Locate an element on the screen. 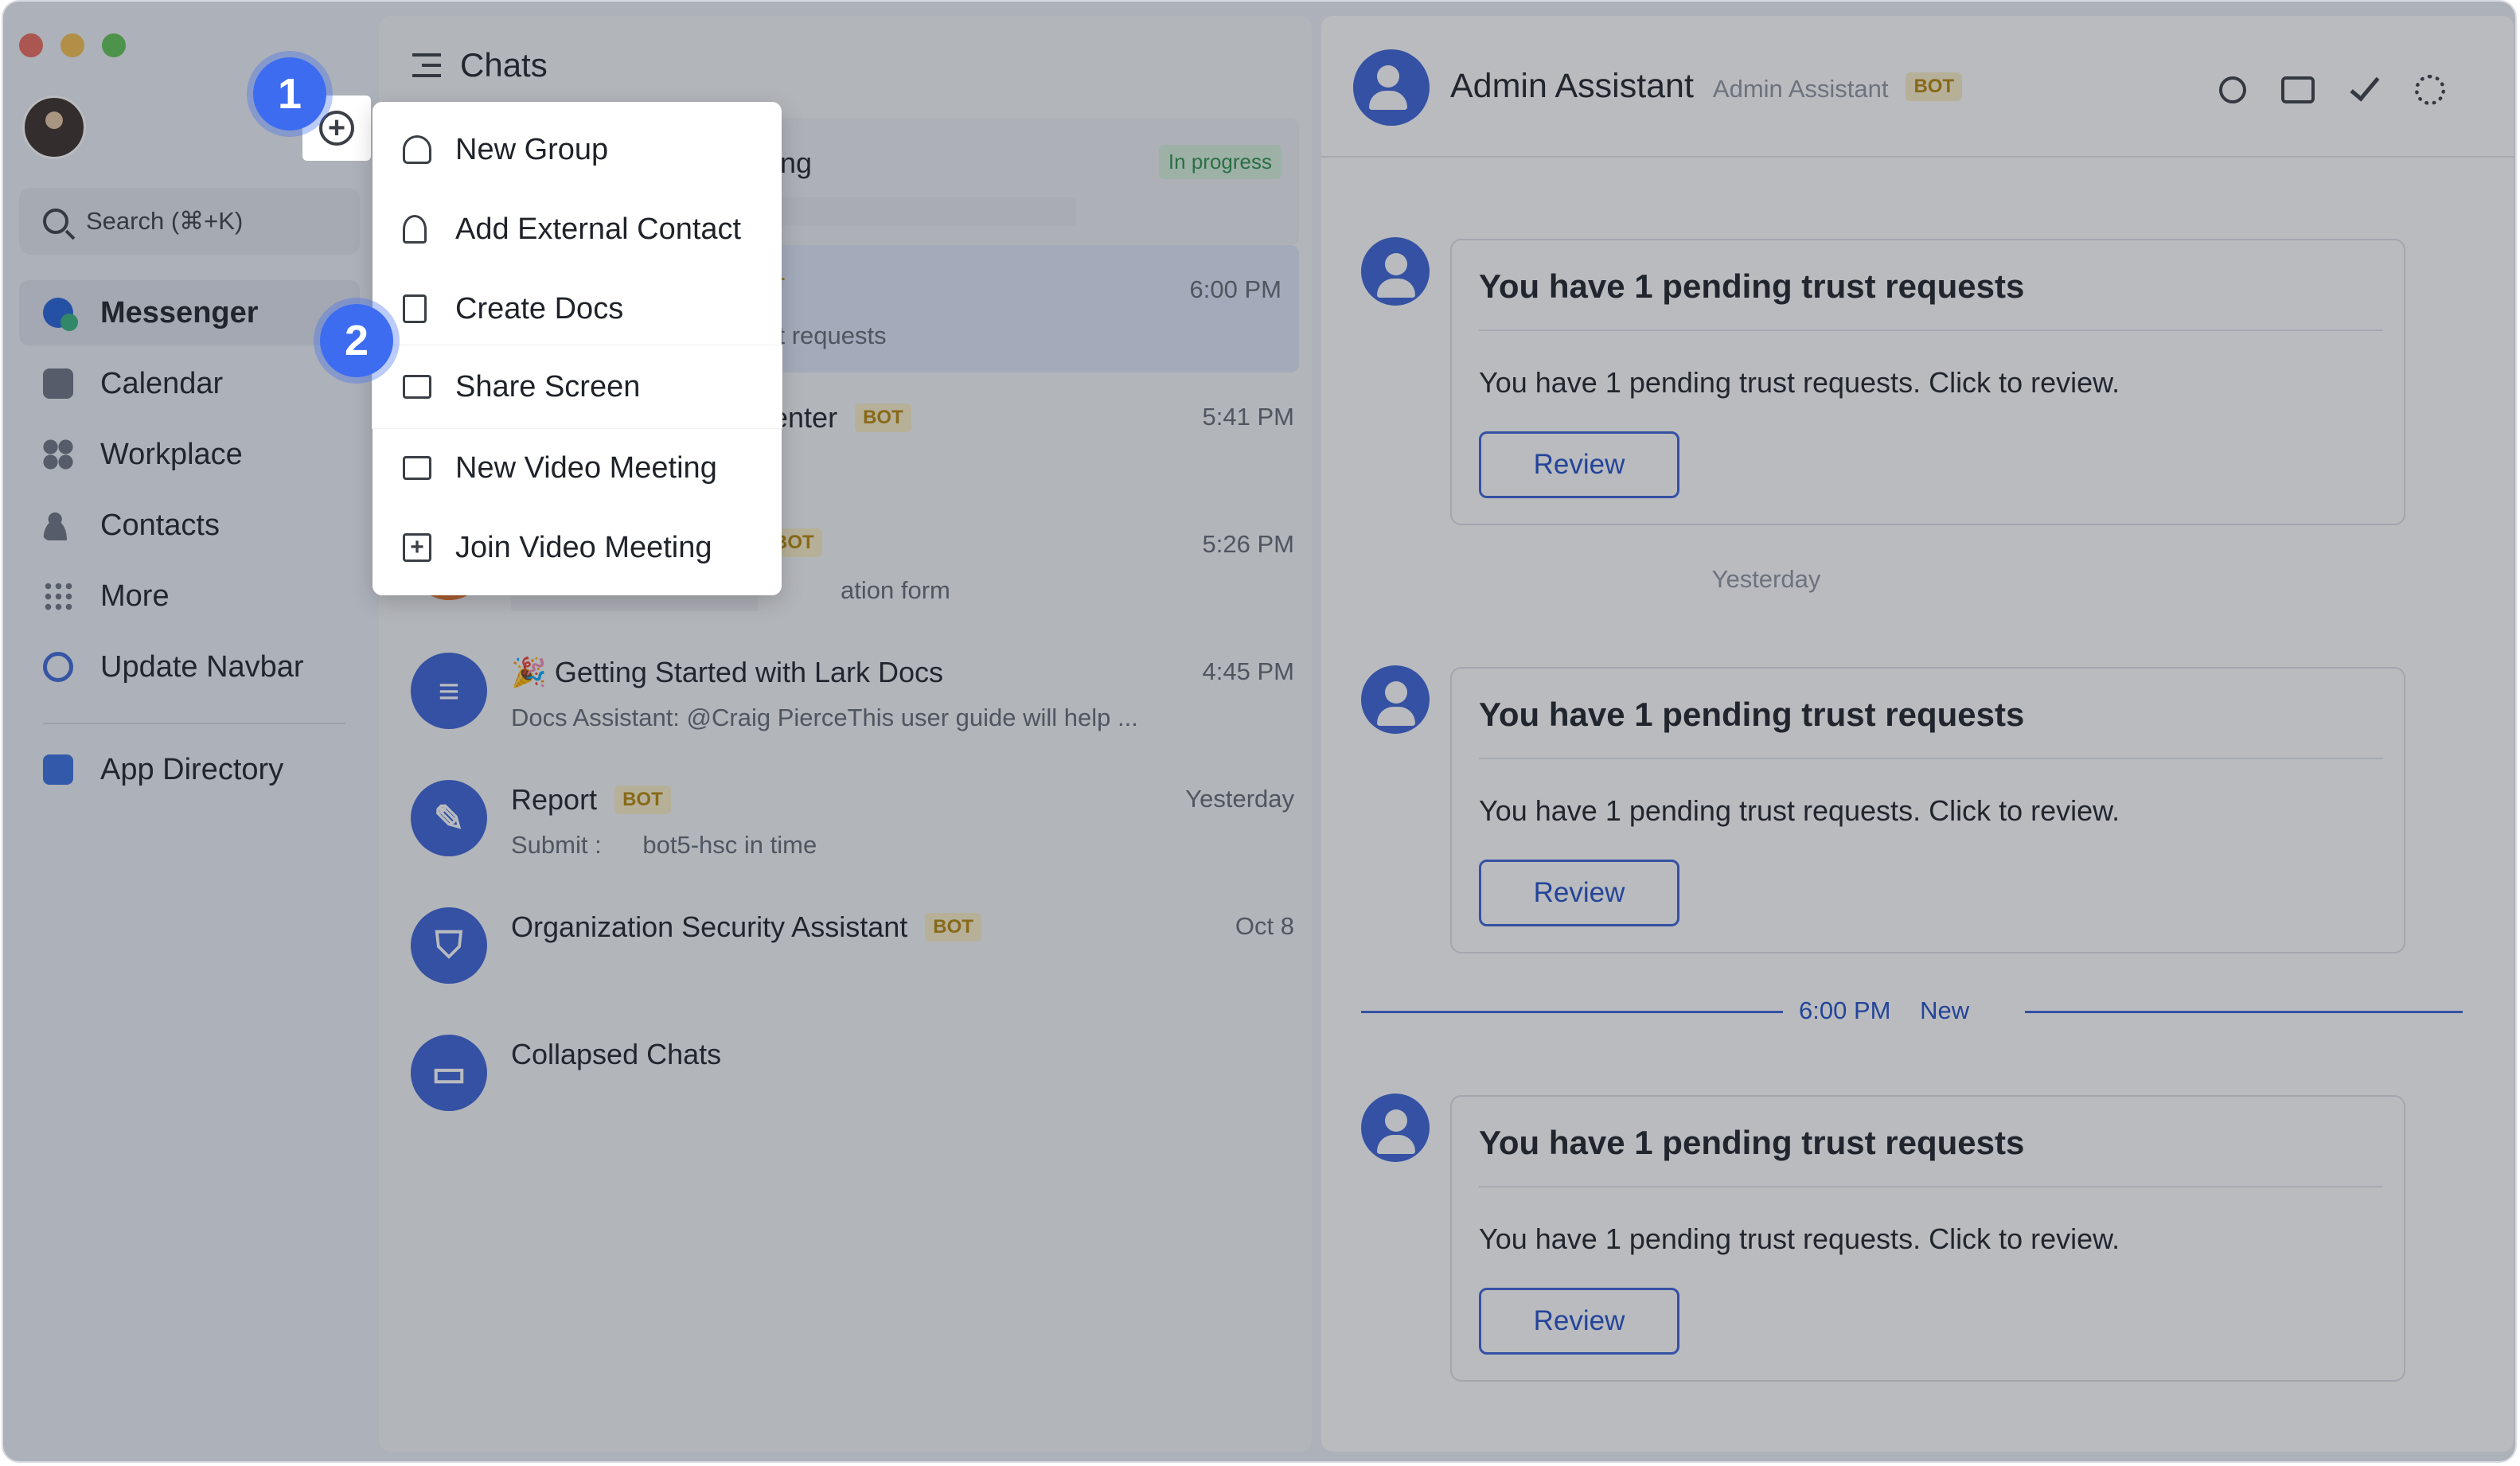 The height and width of the screenshot is (1466, 2520). menu-item-new-video-meeting: New Video Meeting is located at coordinates (577, 468).